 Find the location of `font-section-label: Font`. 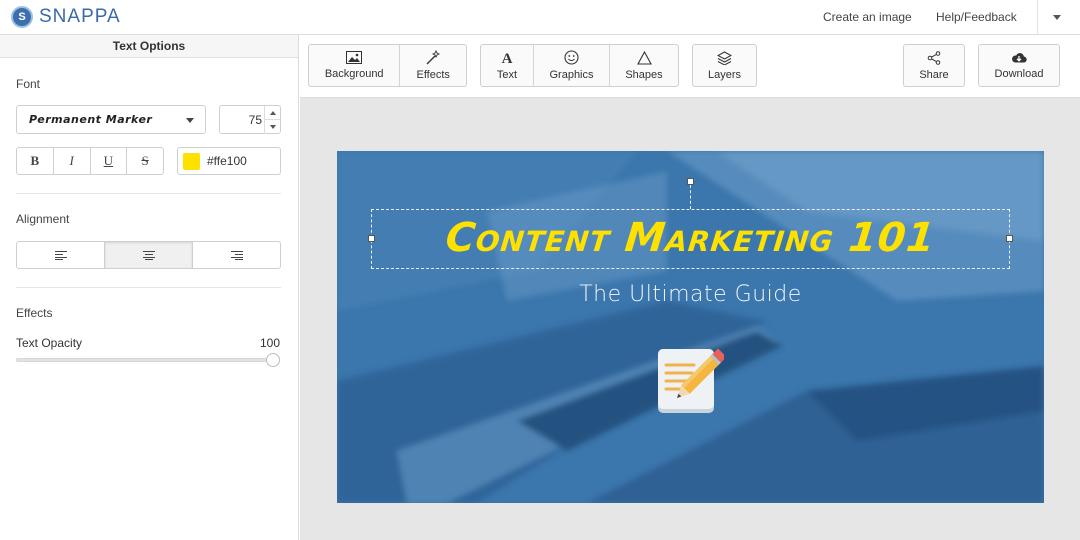

font-section-label: Font is located at coordinates (28, 84).